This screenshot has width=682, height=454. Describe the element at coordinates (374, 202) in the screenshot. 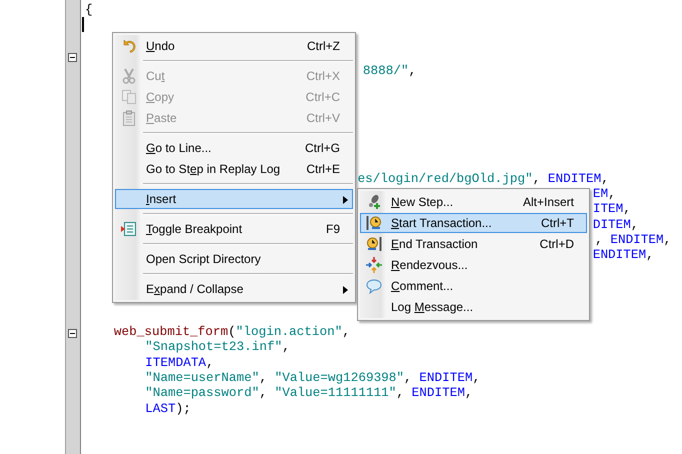

I see `footprint-icon` at that location.